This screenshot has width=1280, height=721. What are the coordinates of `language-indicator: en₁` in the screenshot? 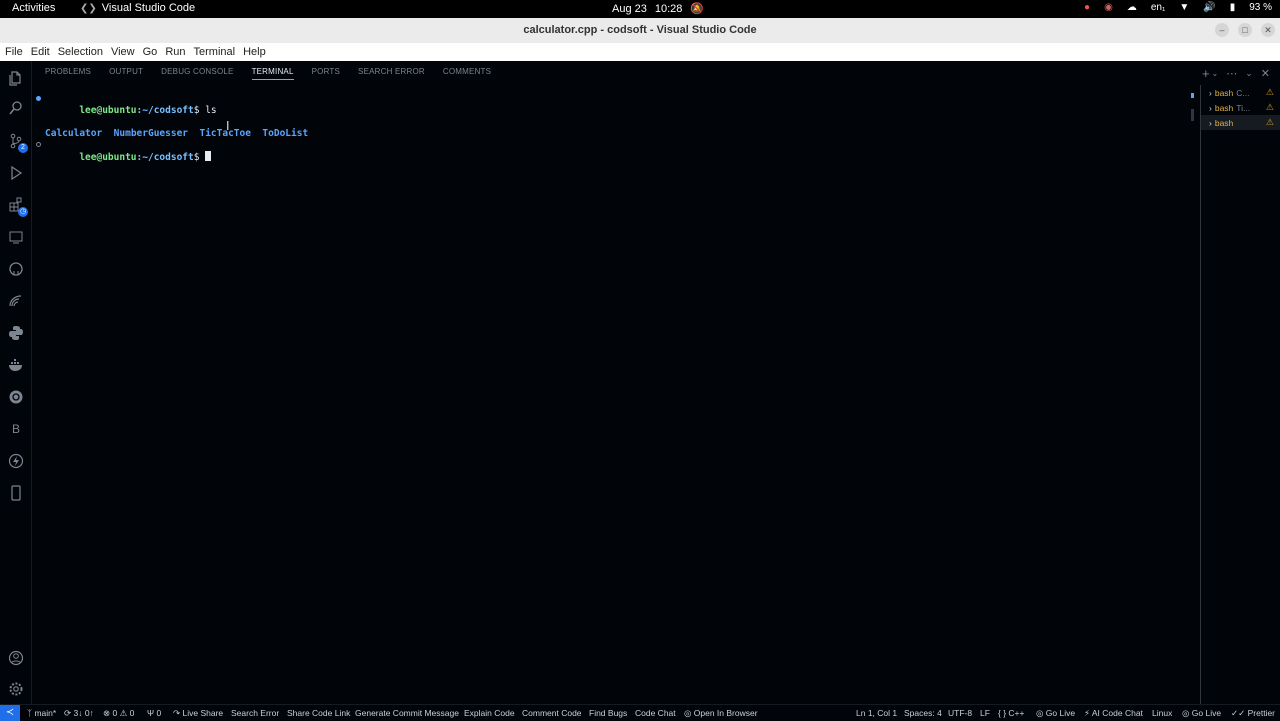 It's located at (1158, 7).